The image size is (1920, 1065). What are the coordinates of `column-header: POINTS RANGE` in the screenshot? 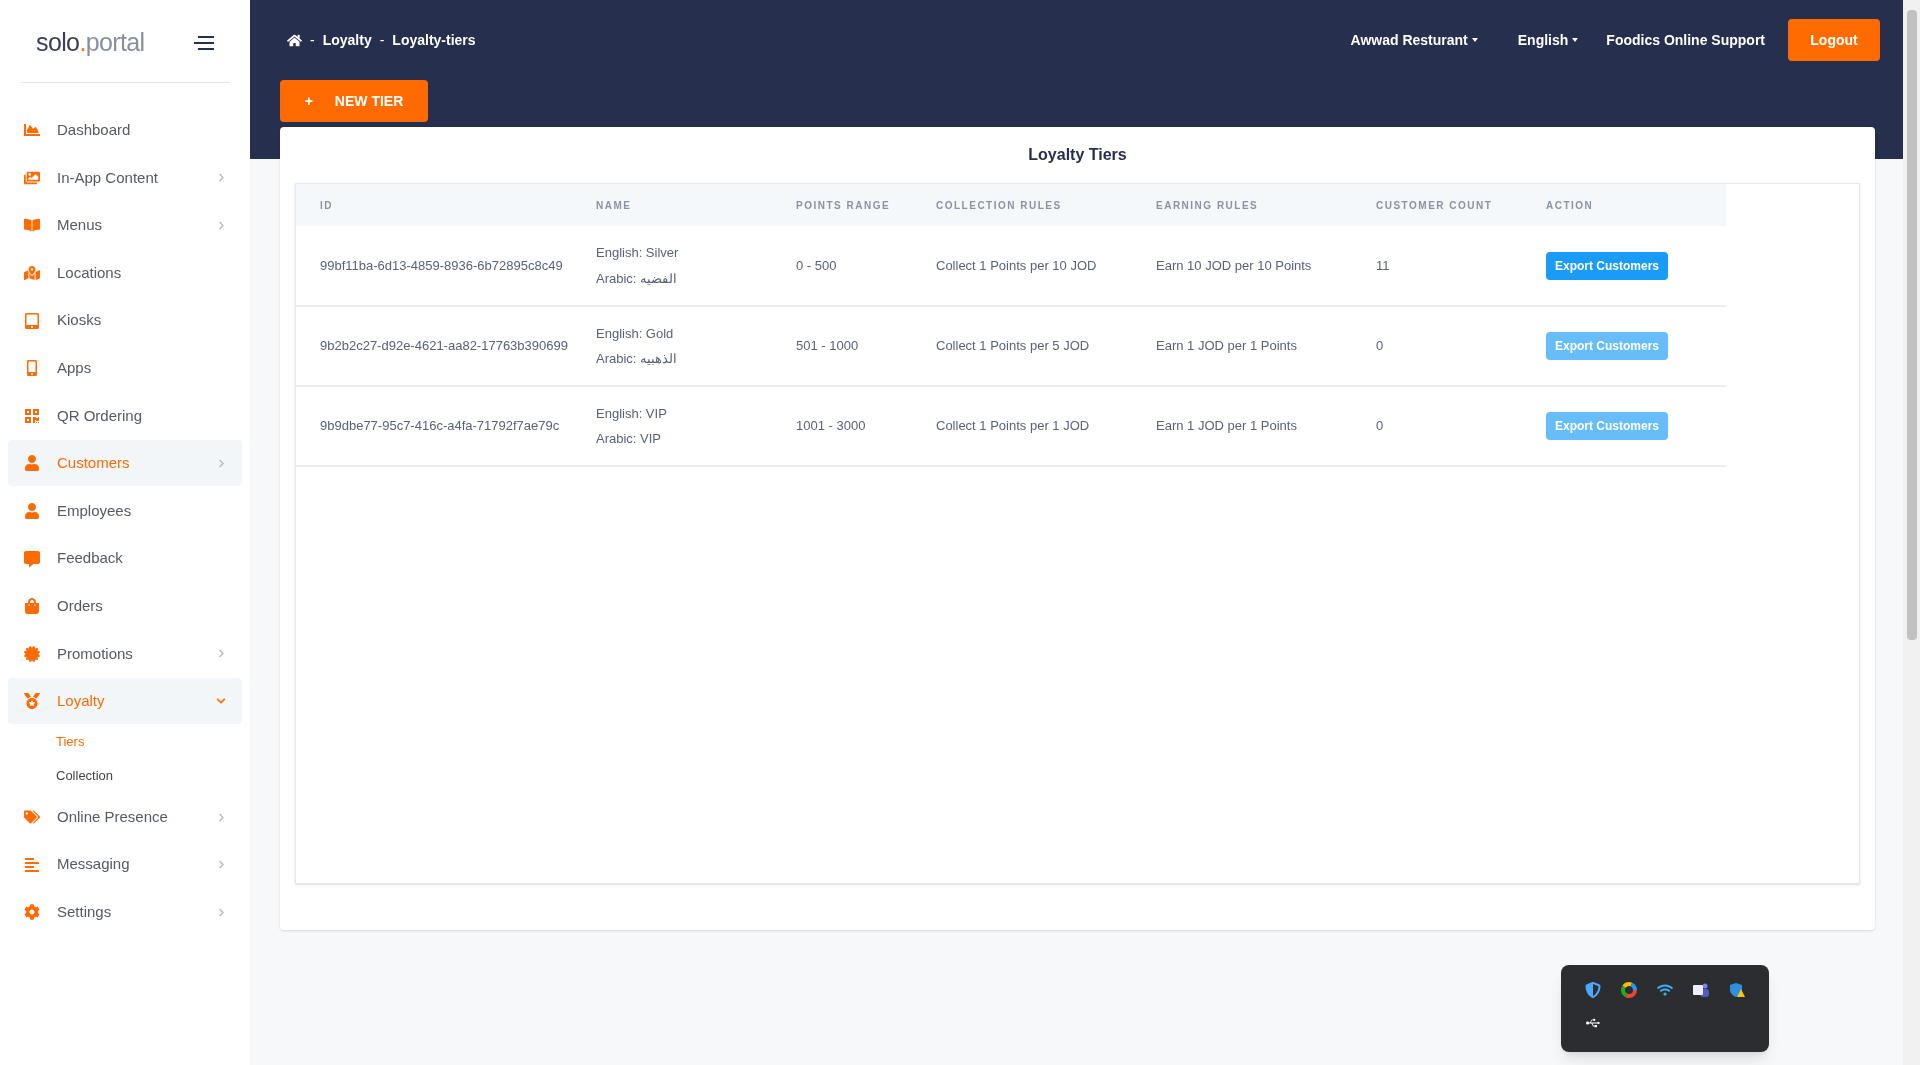 It's located at (866, 205).